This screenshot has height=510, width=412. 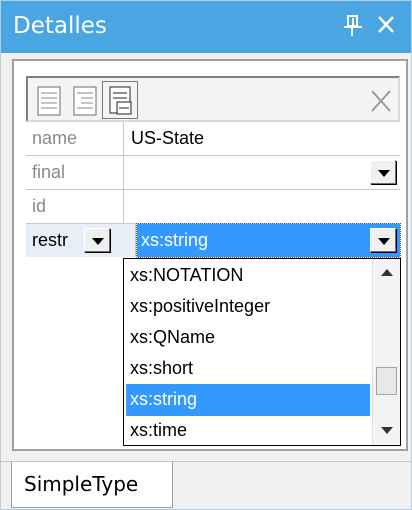 I want to click on delete-icon, so click(x=380, y=100).